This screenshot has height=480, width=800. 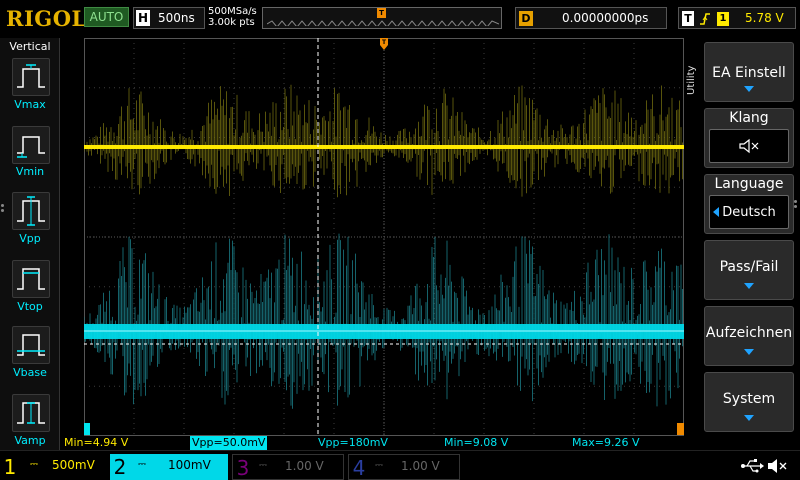 I want to click on sound-button: Klang, so click(x=749, y=138).